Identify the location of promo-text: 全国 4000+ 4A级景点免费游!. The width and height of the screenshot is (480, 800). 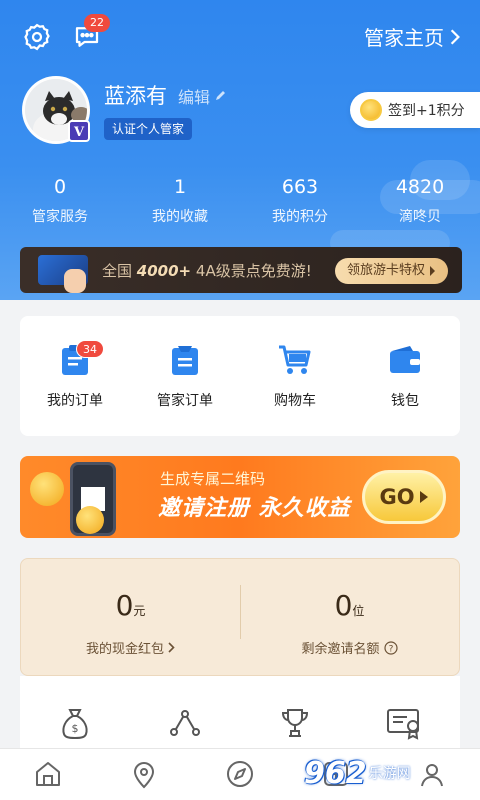
(207, 270).